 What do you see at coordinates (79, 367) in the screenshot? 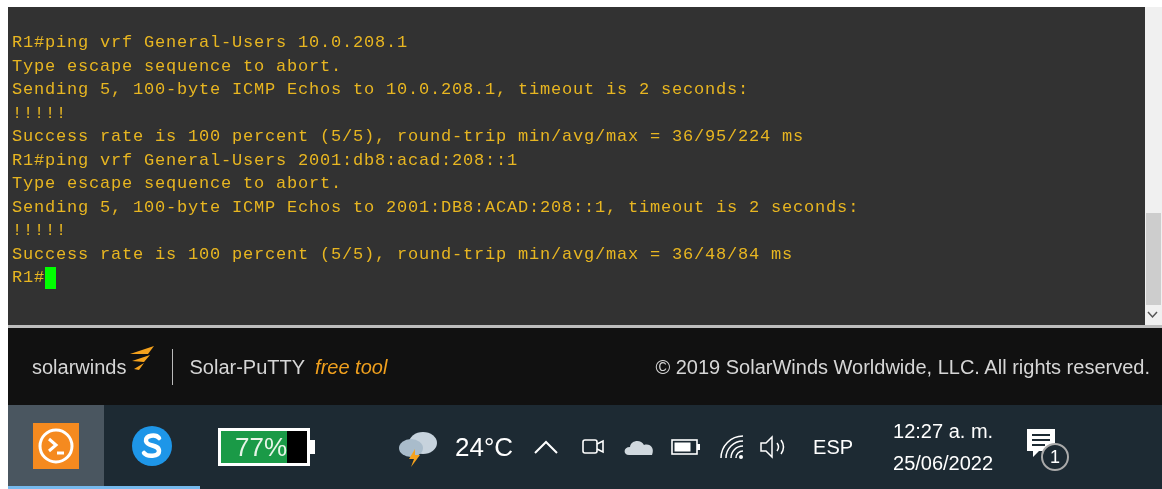
I see `brand-logo-text: solarwinds` at bounding box center [79, 367].